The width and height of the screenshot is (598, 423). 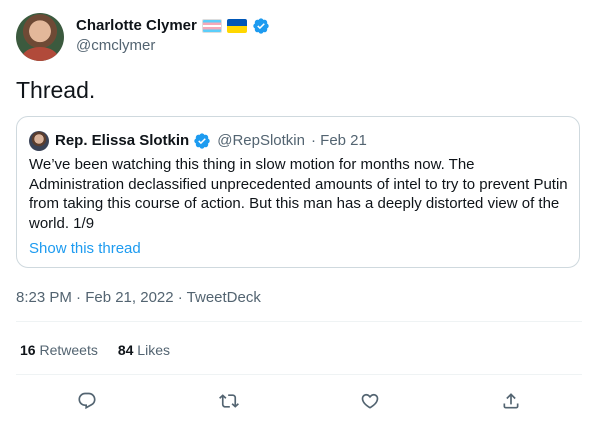 I want to click on retweet-button, so click(x=229, y=401).